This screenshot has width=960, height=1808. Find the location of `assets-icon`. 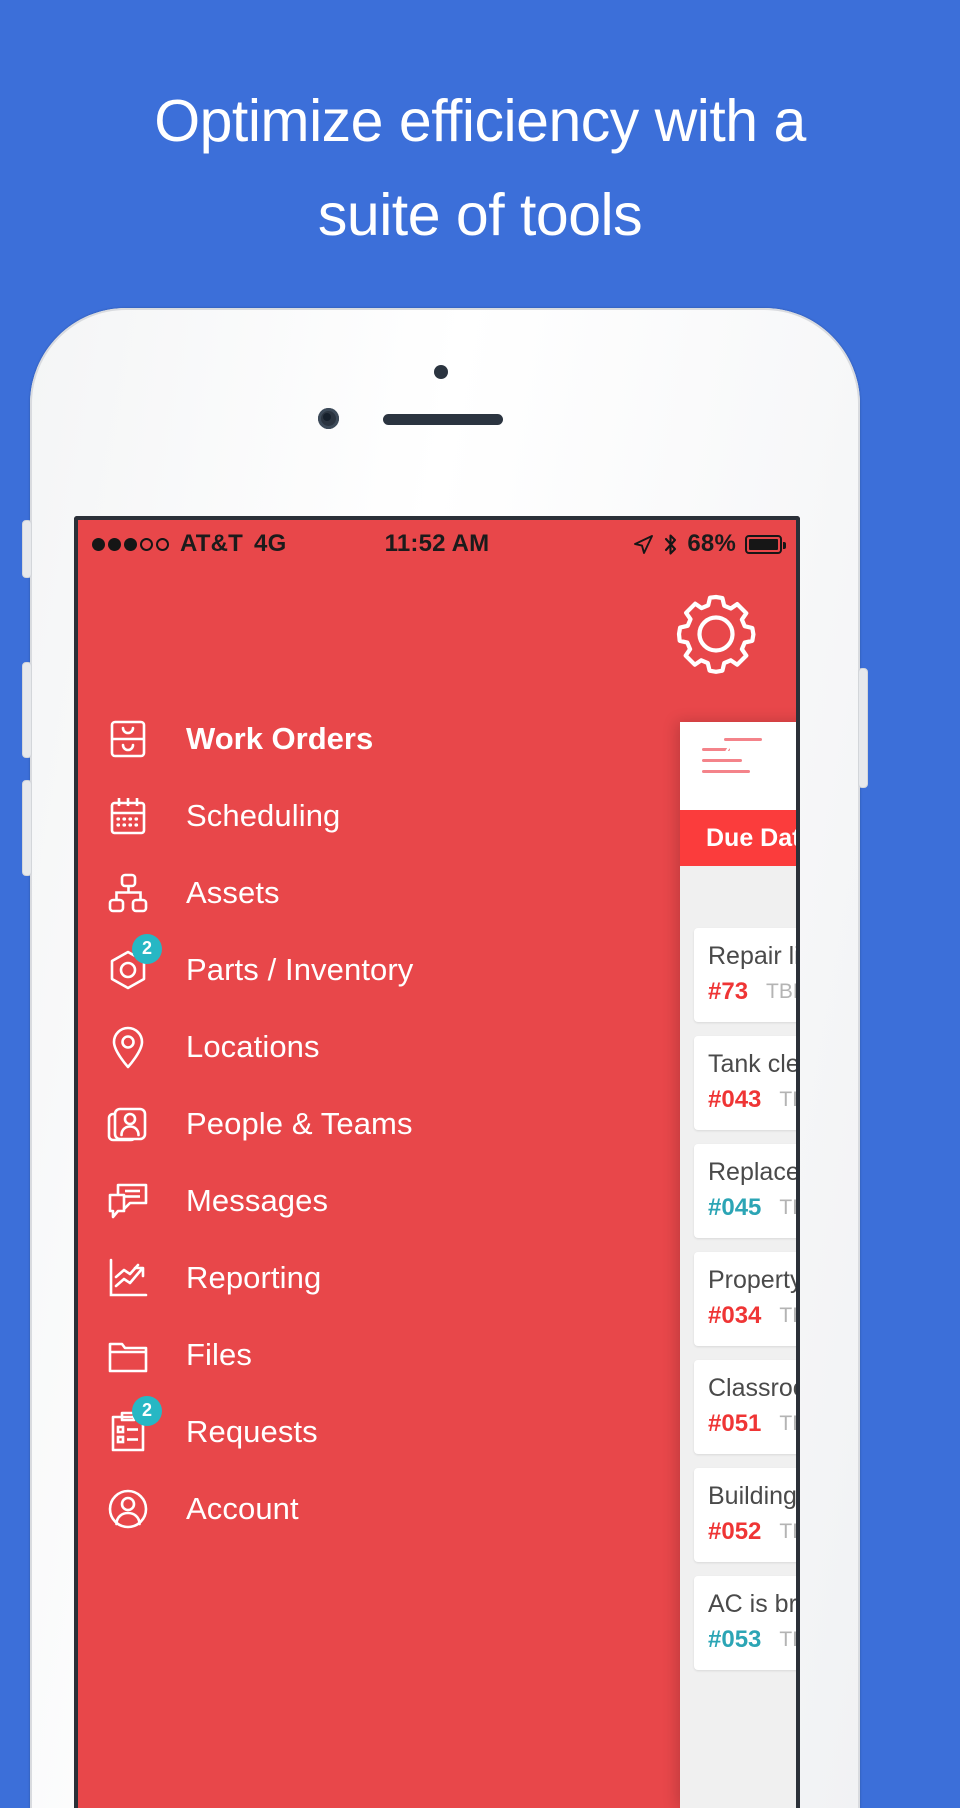

assets-icon is located at coordinates (128, 893).